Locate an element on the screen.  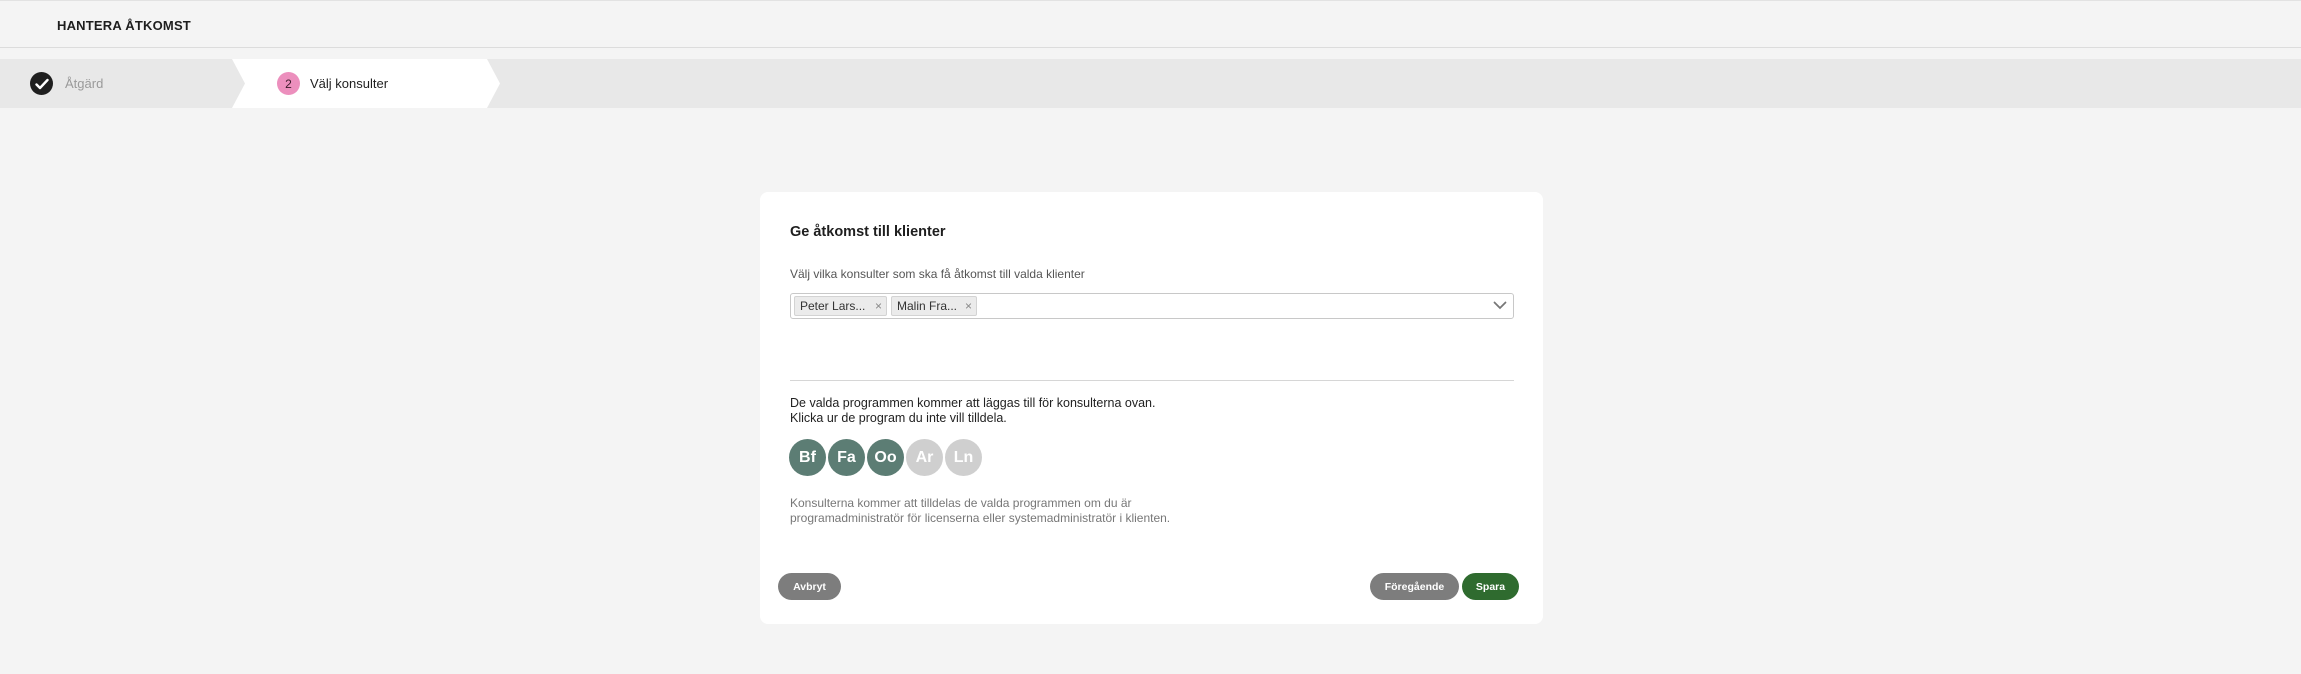
check-icon is located at coordinates (41, 83).